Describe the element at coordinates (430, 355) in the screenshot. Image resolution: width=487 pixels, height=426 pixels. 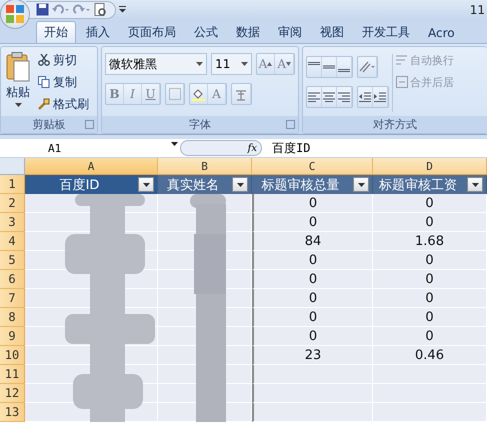
I see `table-cell: 0.46` at that location.